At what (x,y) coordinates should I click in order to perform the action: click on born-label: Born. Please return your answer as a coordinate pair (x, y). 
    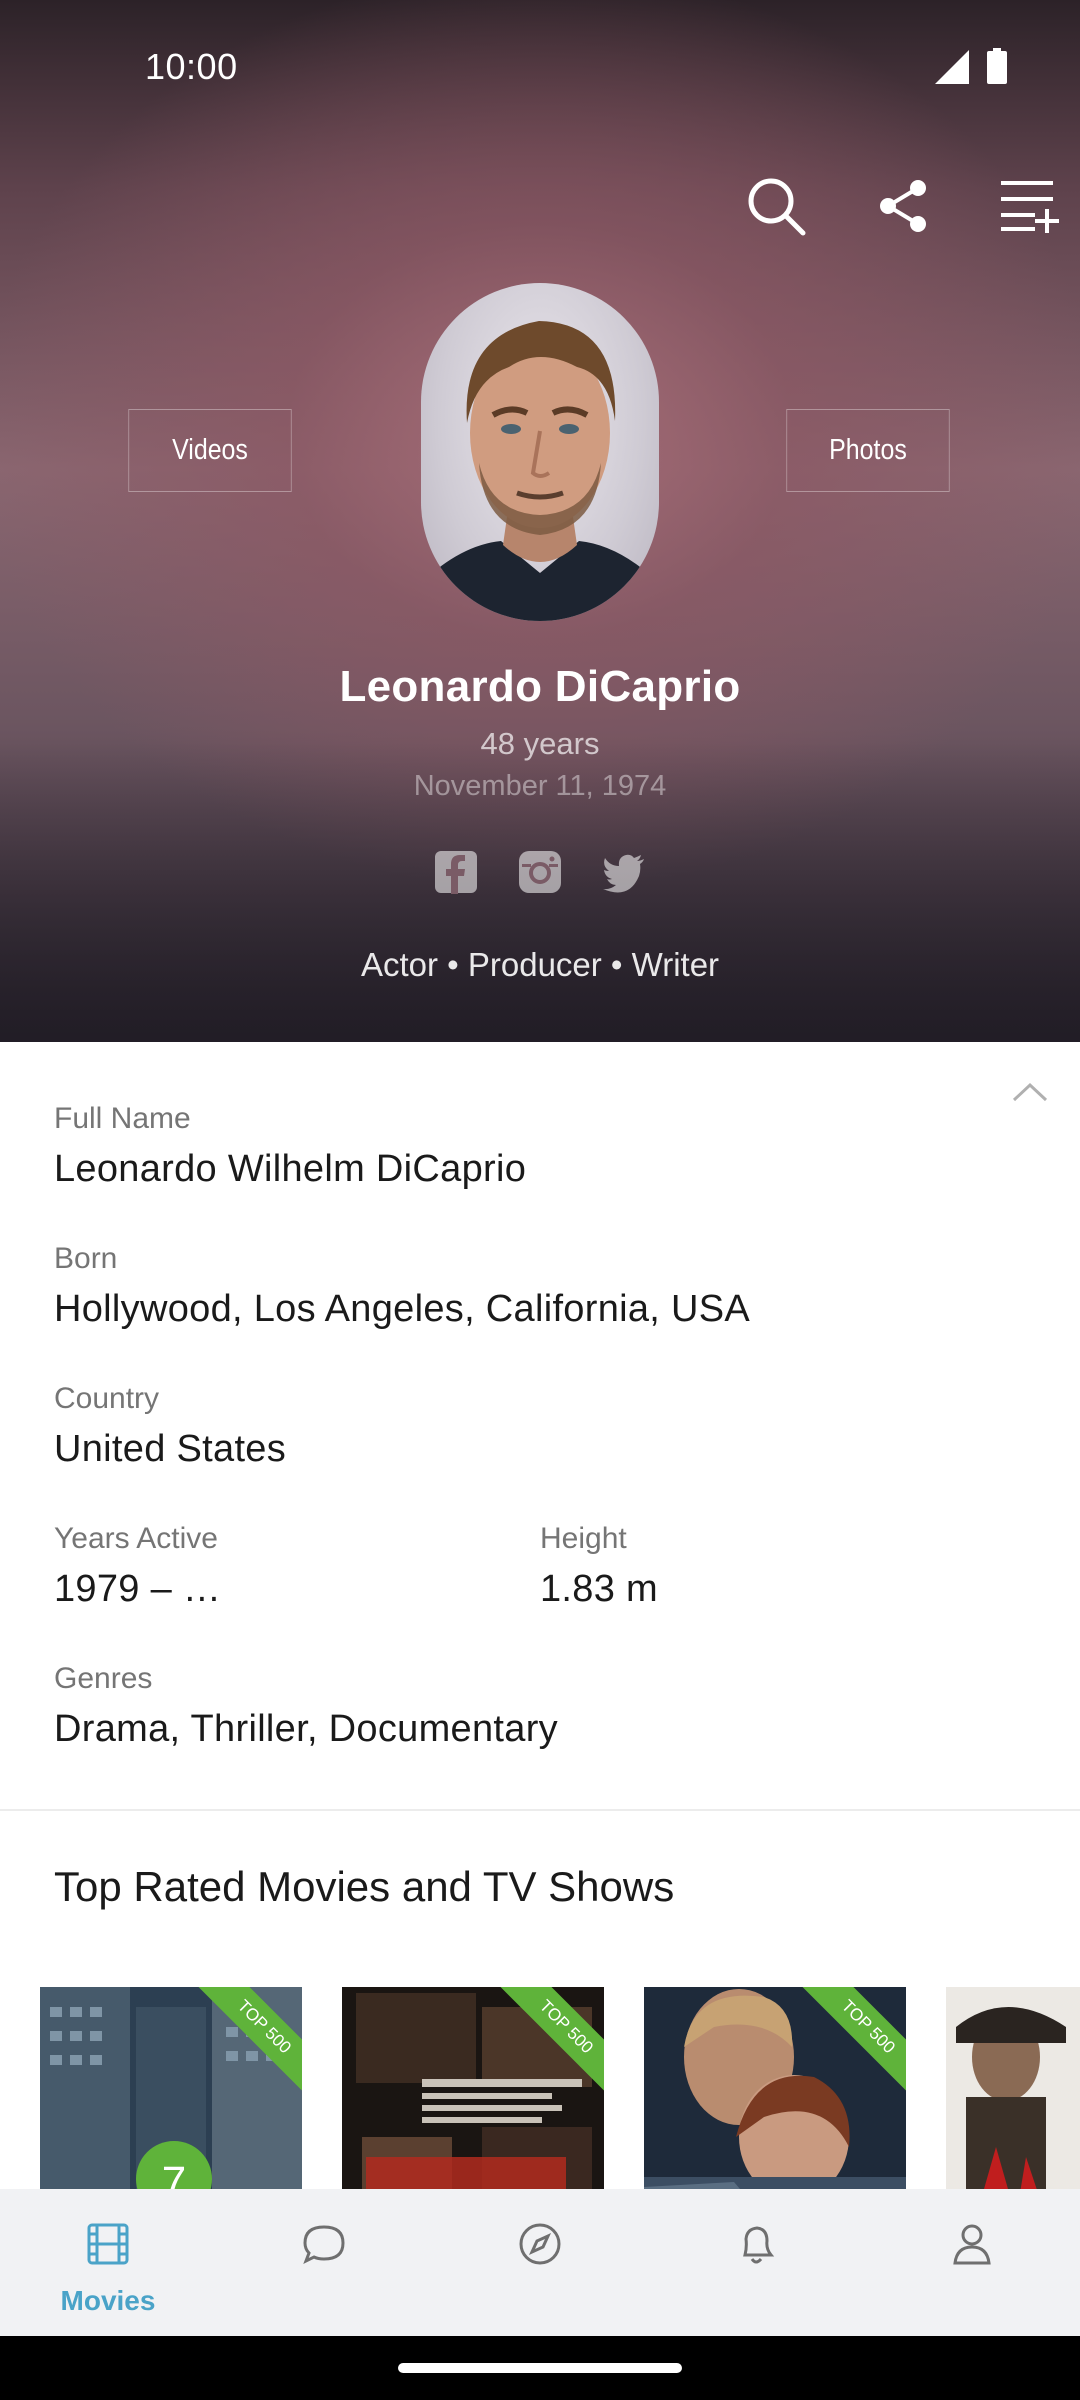
    Looking at the image, I should click on (86, 1258).